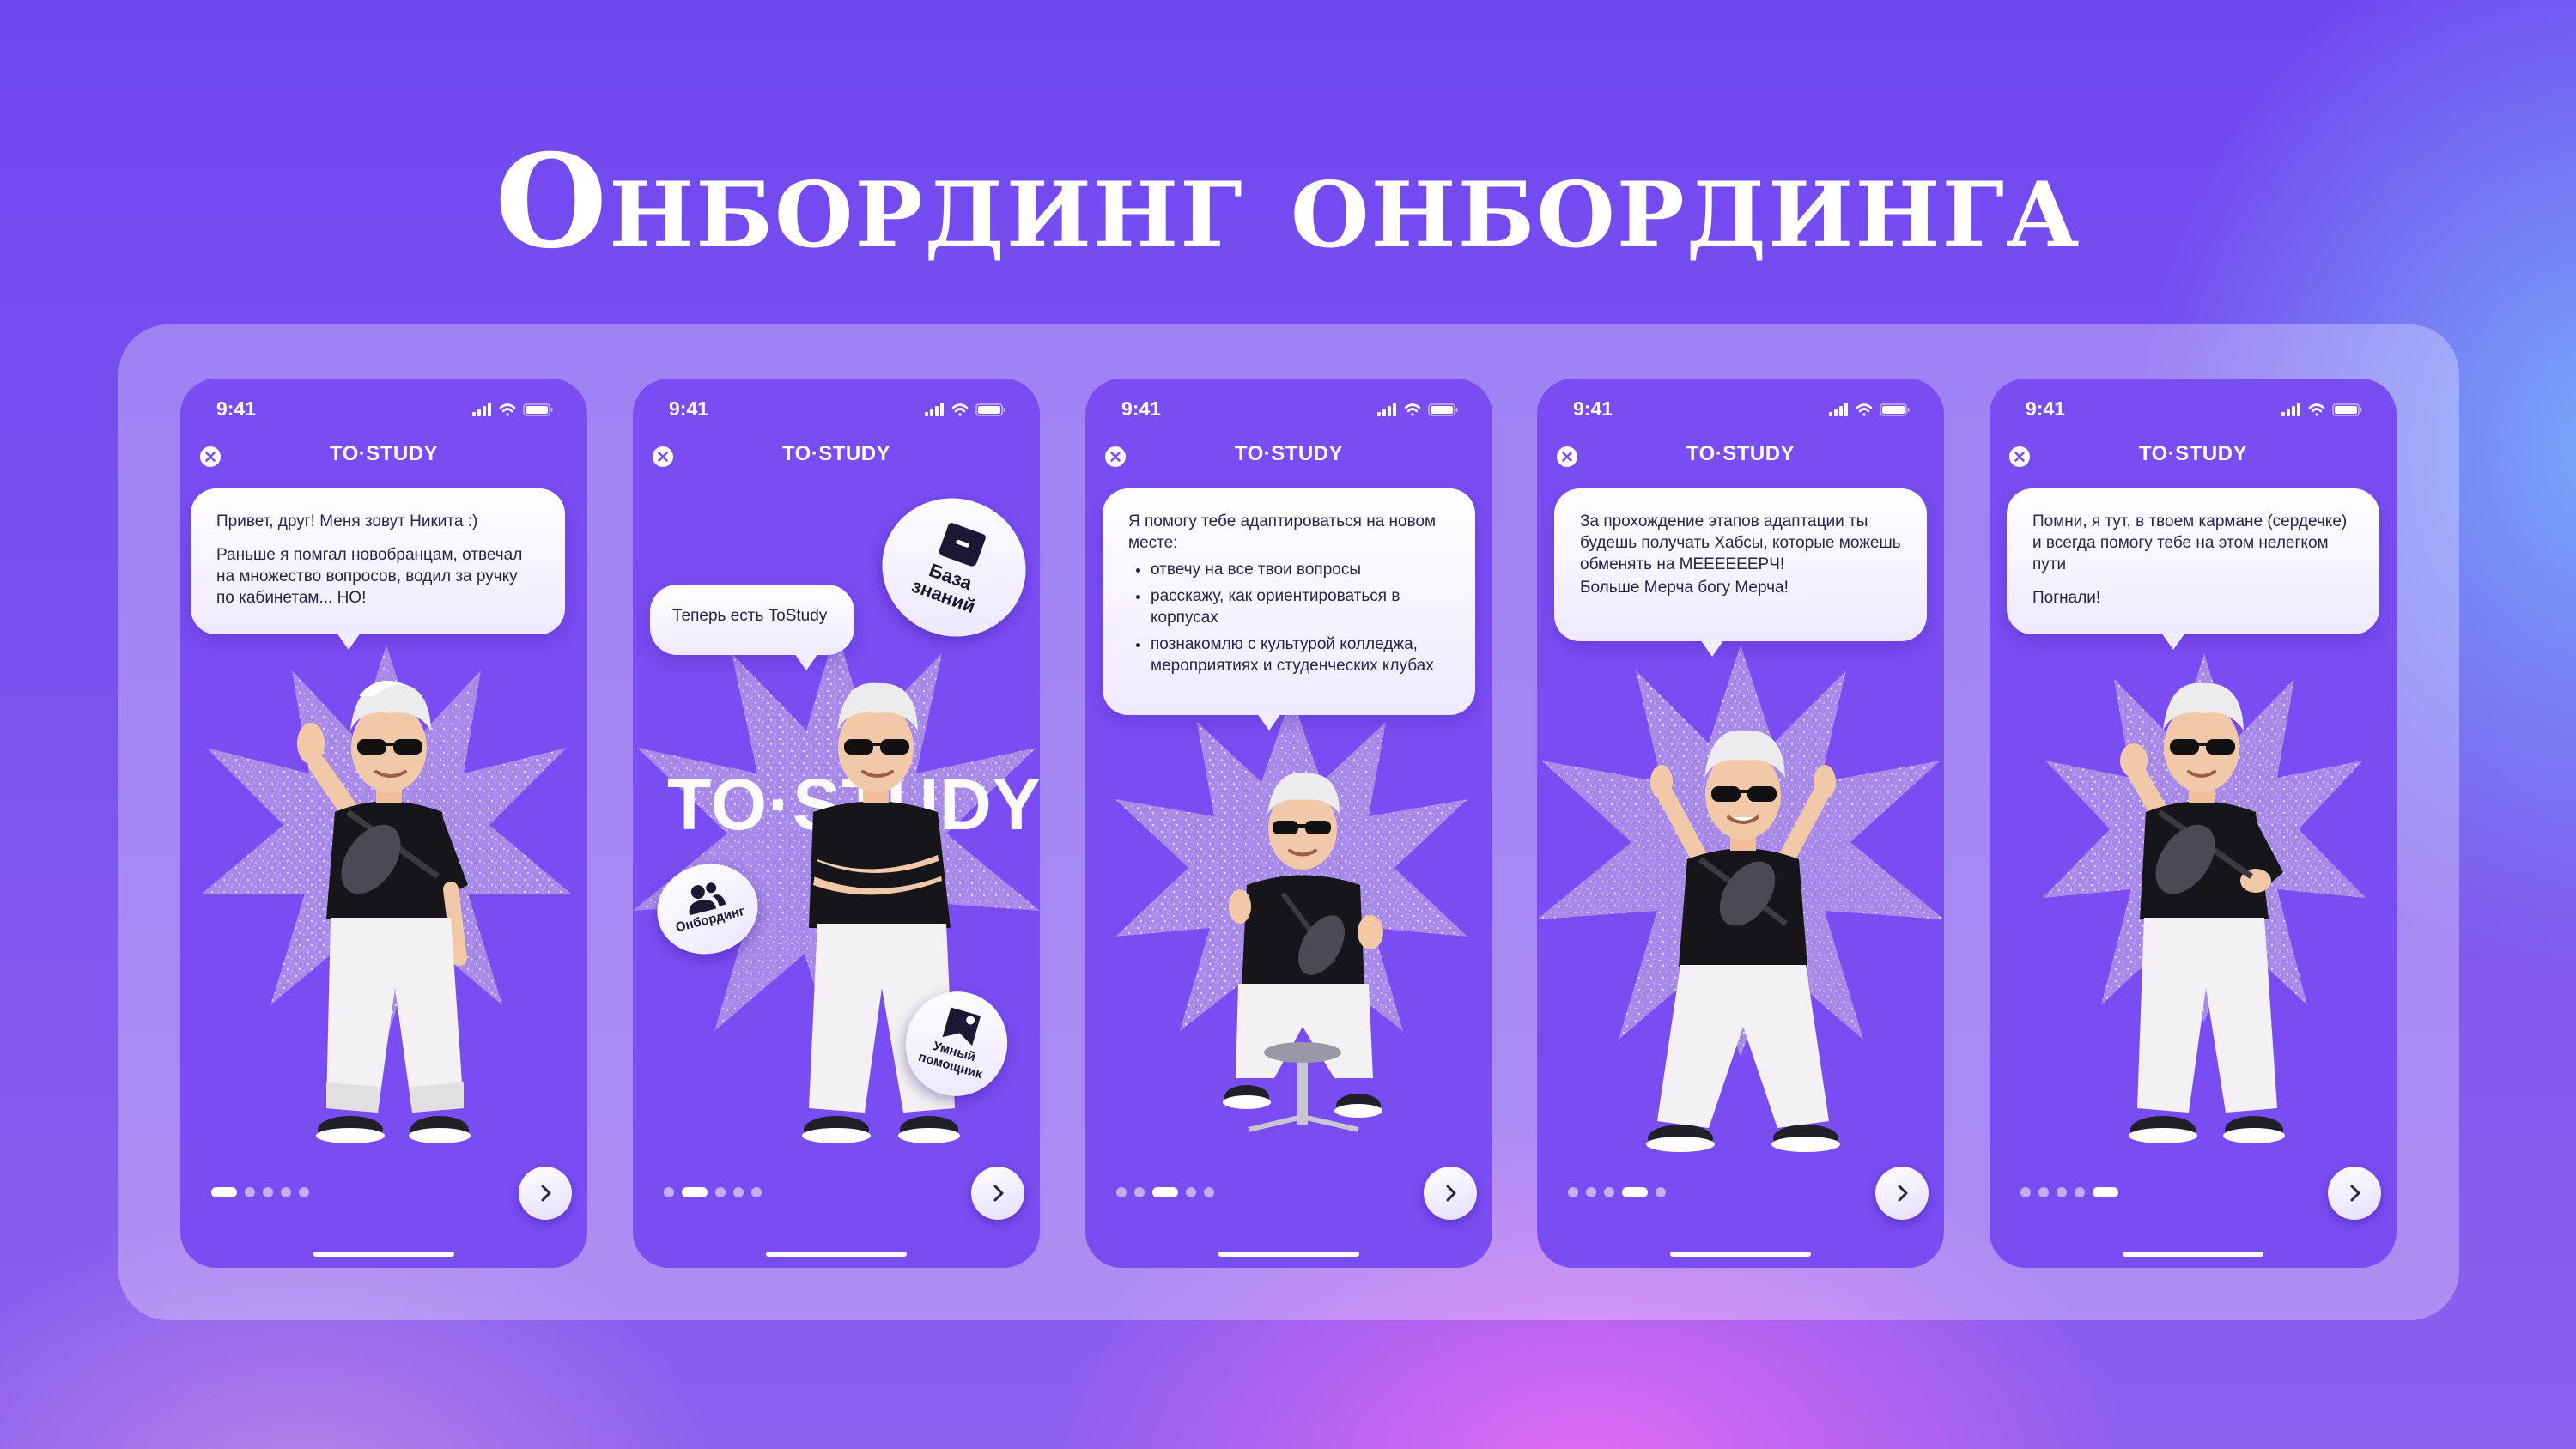 Image resolution: width=2576 pixels, height=1449 pixels. Describe the element at coordinates (1288, 201) in the screenshot. I see `page-title: Онбординг онбординга` at that location.